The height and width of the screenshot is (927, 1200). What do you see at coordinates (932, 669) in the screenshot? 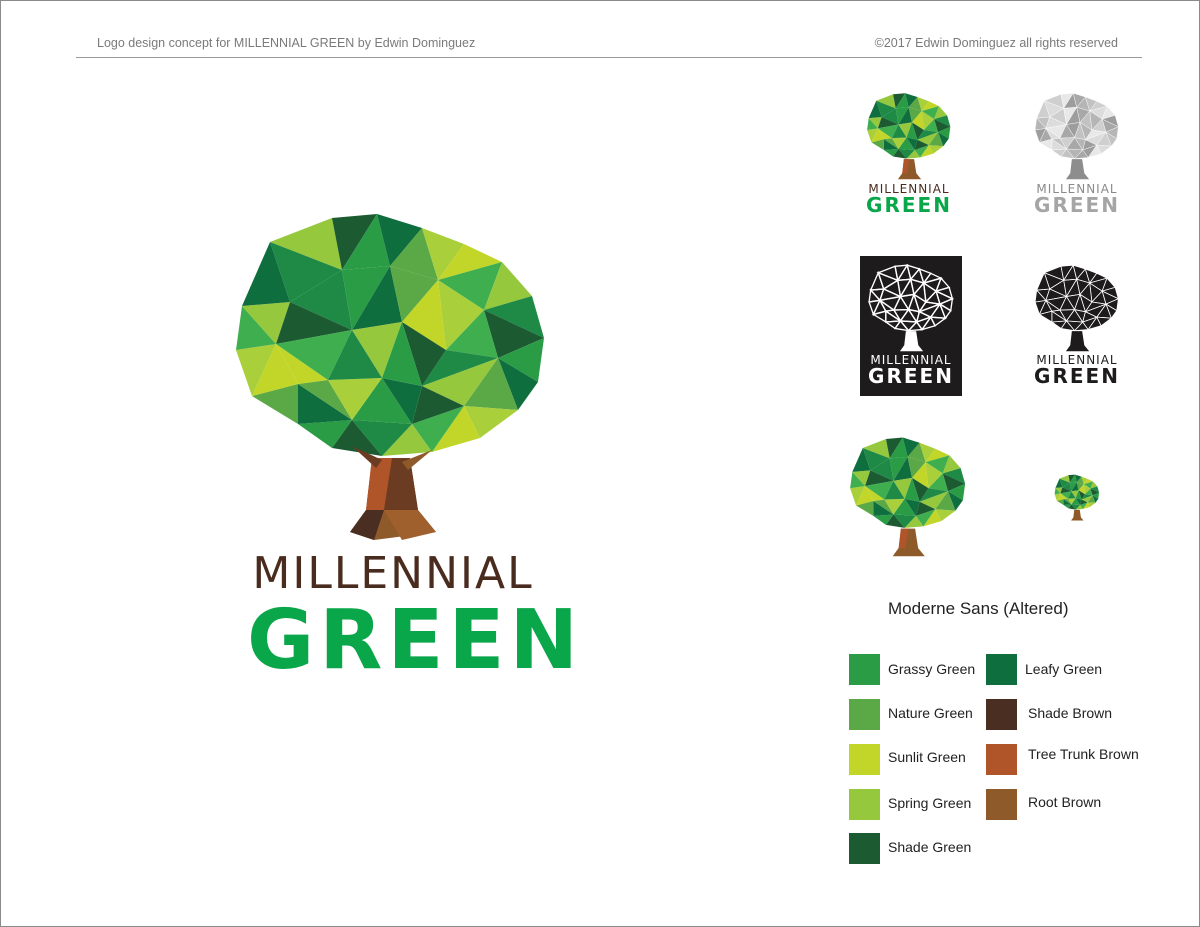
I see `swatch-label: Grassy Green` at bounding box center [932, 669].